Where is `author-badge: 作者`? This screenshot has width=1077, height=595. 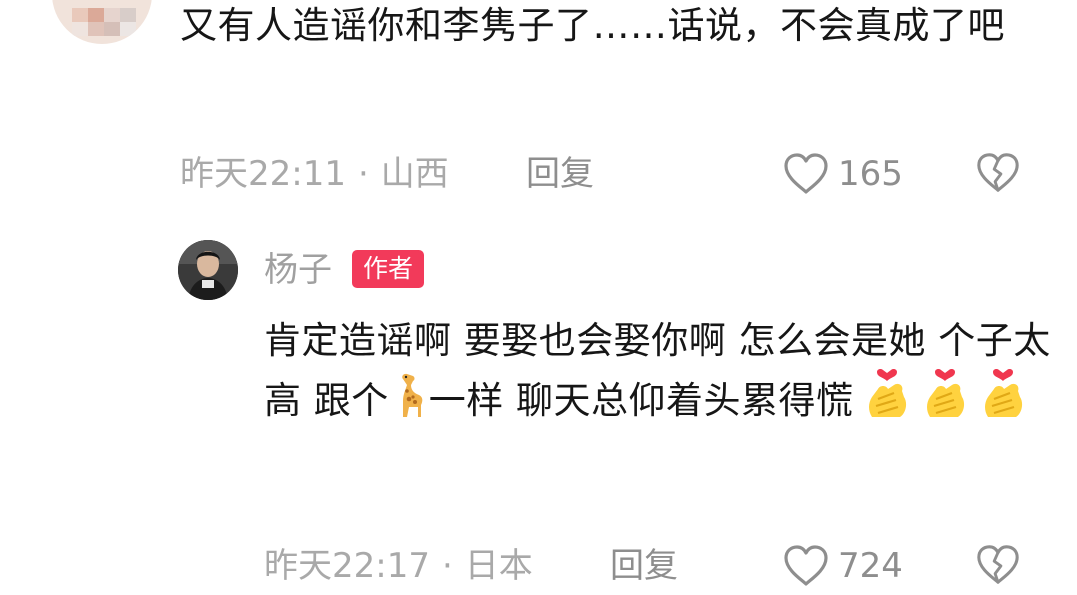
author-badge: 作者 is located at coordinates (388, 269).